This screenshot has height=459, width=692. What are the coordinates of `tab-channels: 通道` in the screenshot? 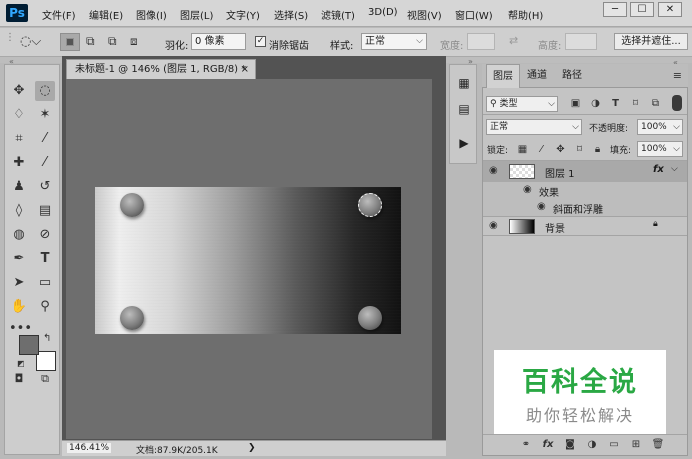 It's located at (537, 76).